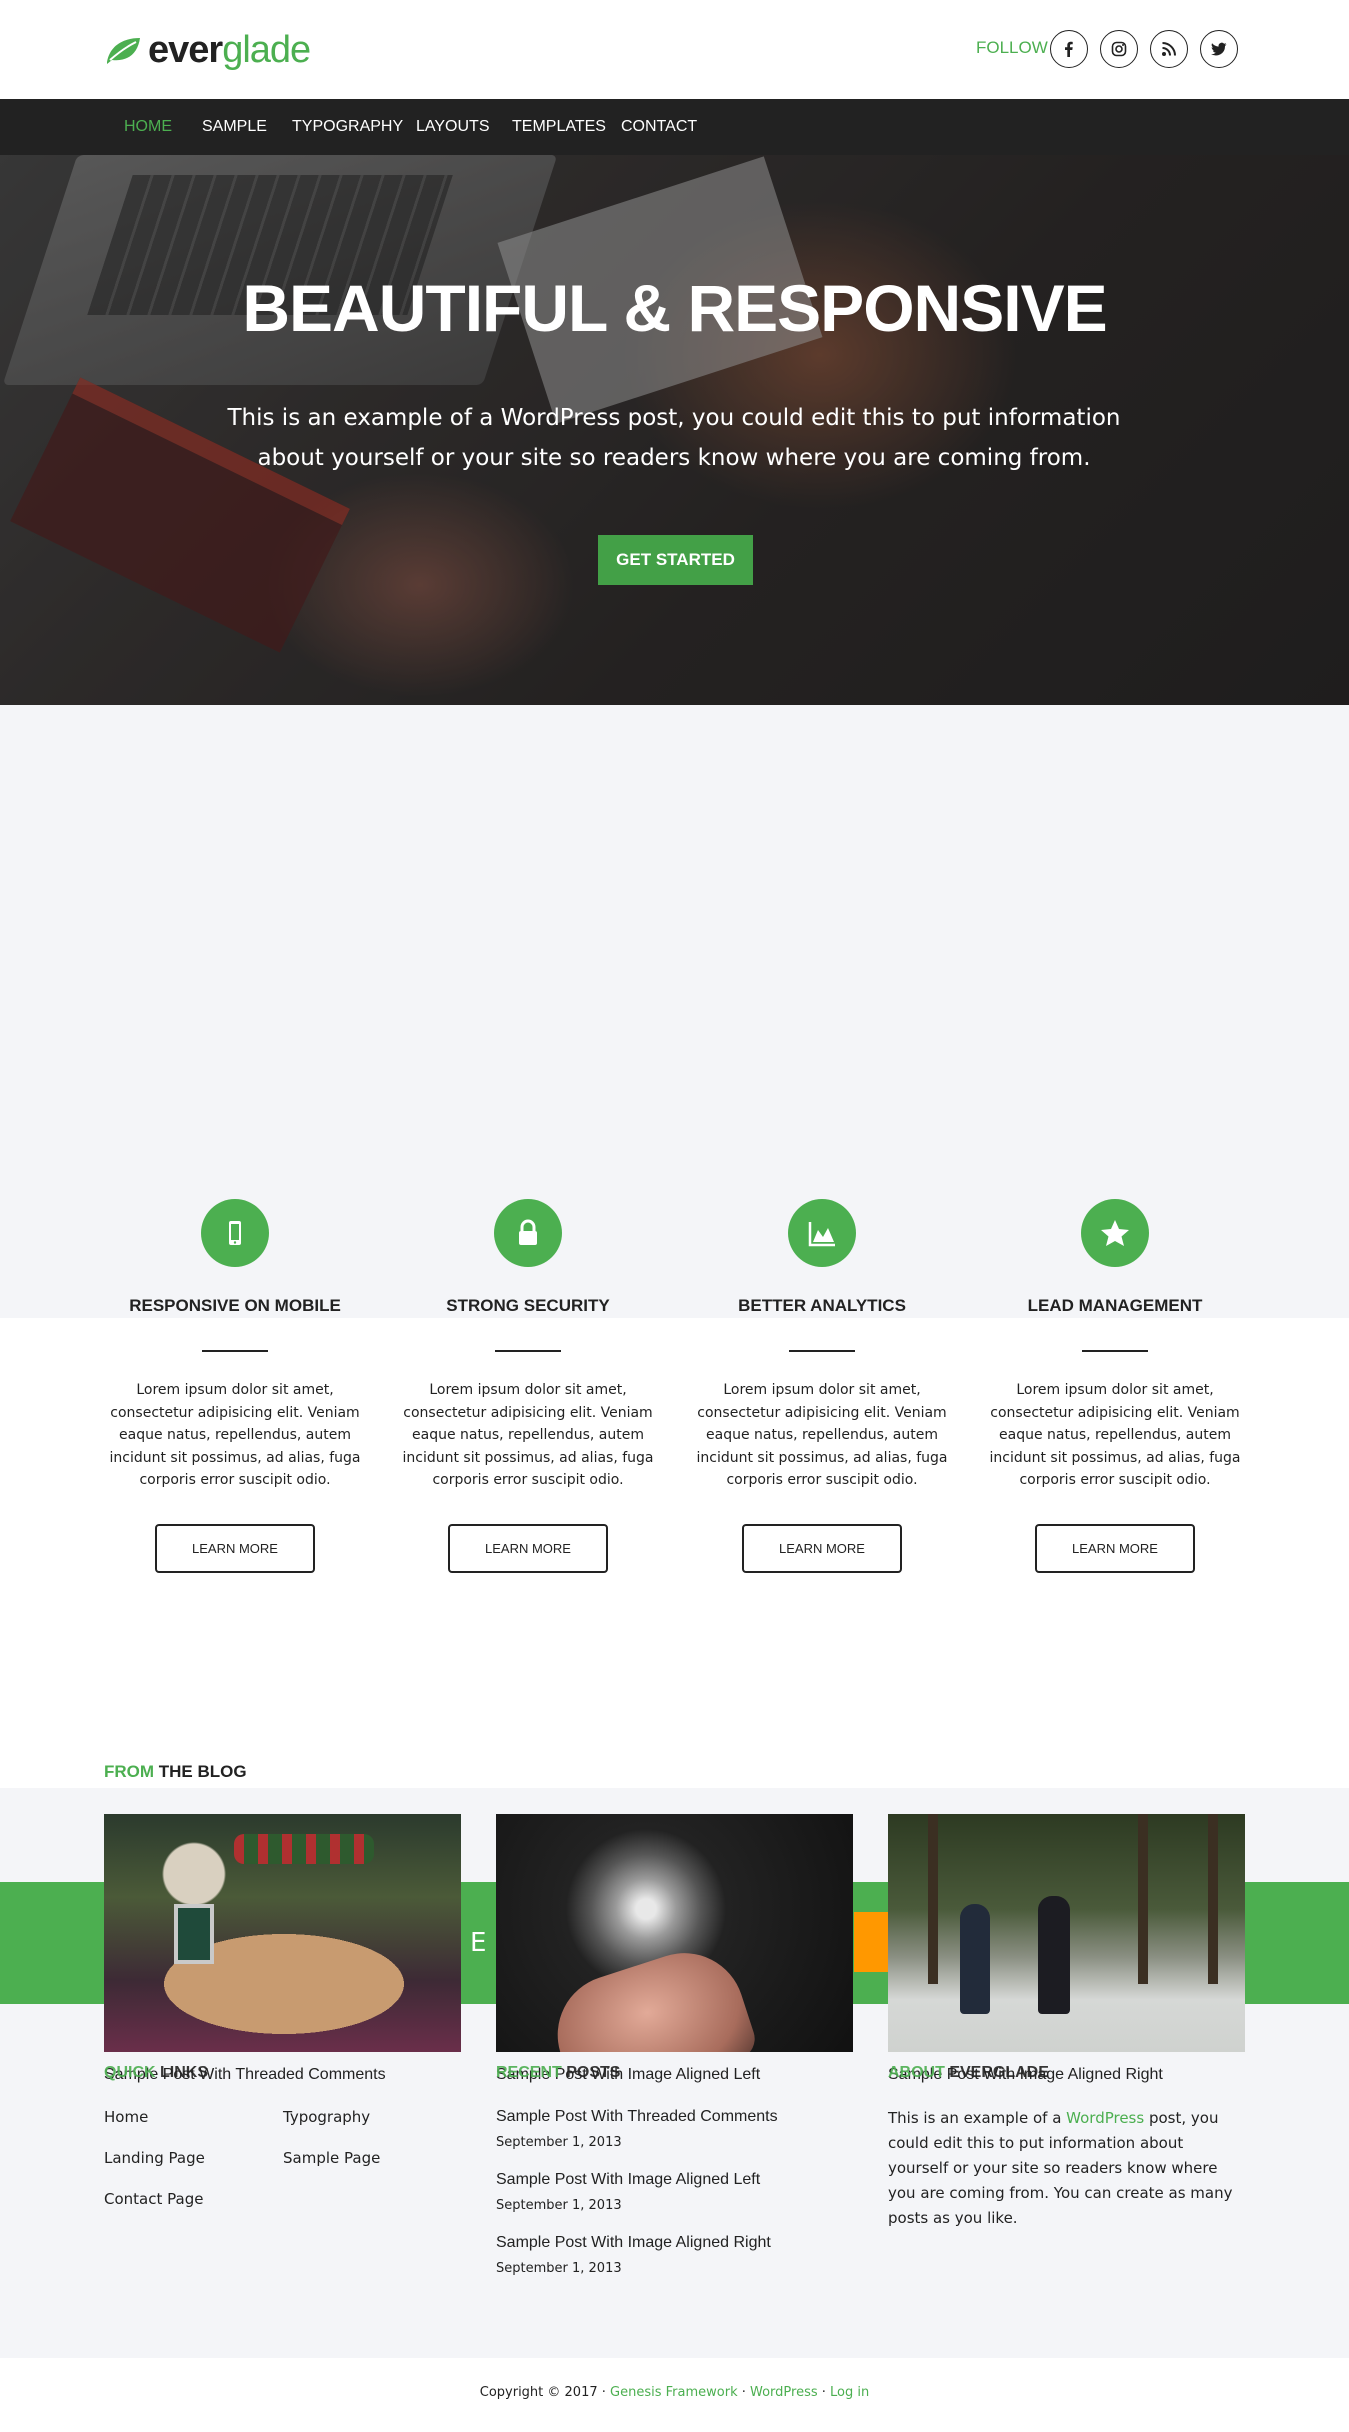 Image resolution: width=1349 pixels, height=2432 pixels. I want to click on site-logo: ever glade, so click(207, 49).